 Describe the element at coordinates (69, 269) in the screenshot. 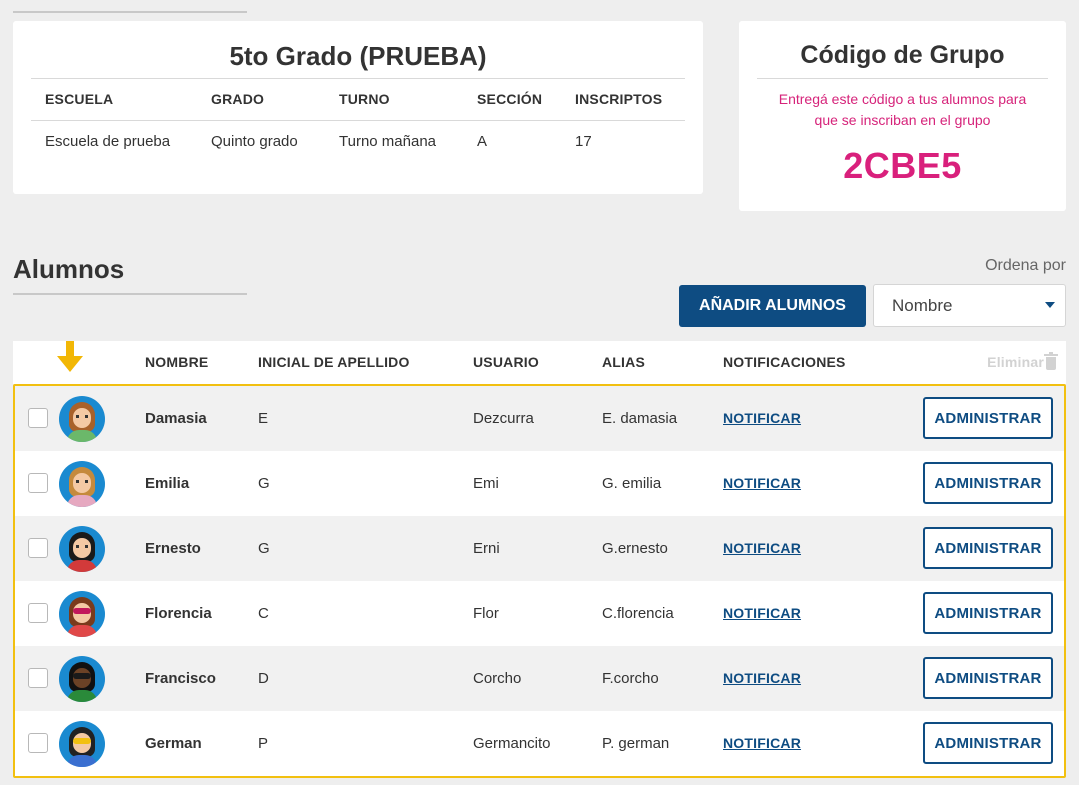

I see `section-title: Alumnos` at that location.